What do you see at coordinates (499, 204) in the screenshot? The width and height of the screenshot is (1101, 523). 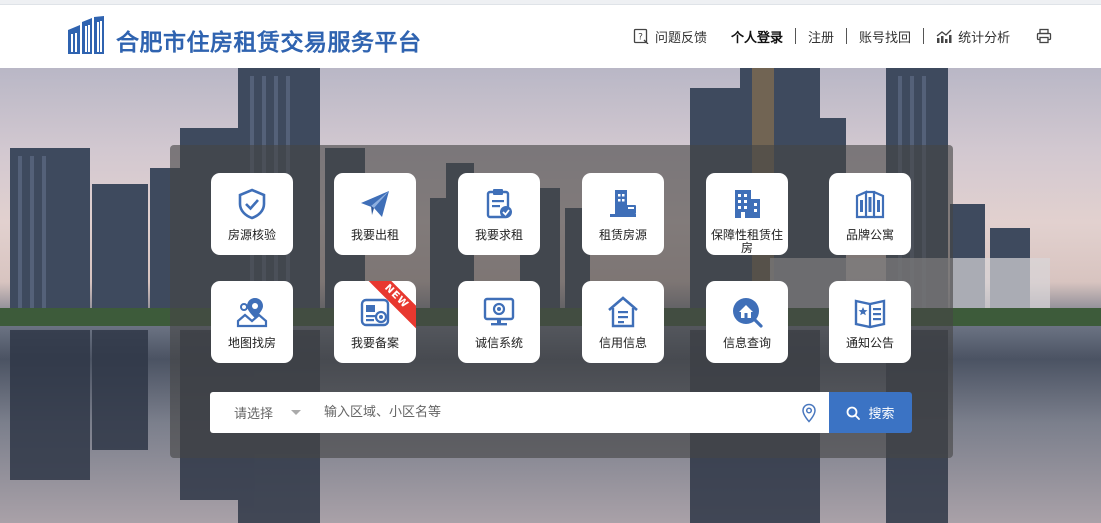 I see `clipboard-check-icon` at bounding box center [499, 204].